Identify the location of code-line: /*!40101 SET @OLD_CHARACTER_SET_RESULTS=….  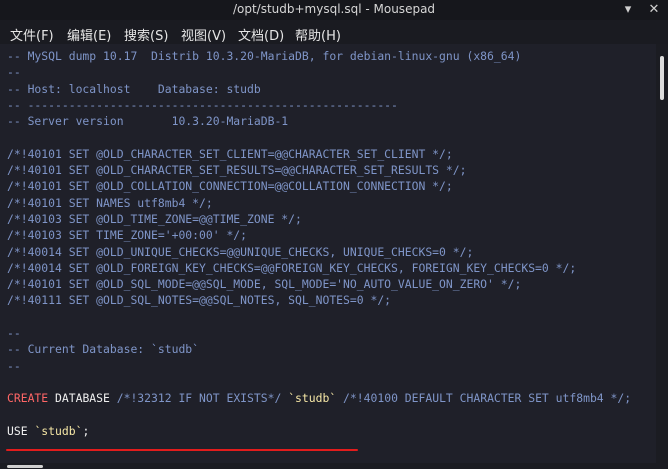
(237, 170).